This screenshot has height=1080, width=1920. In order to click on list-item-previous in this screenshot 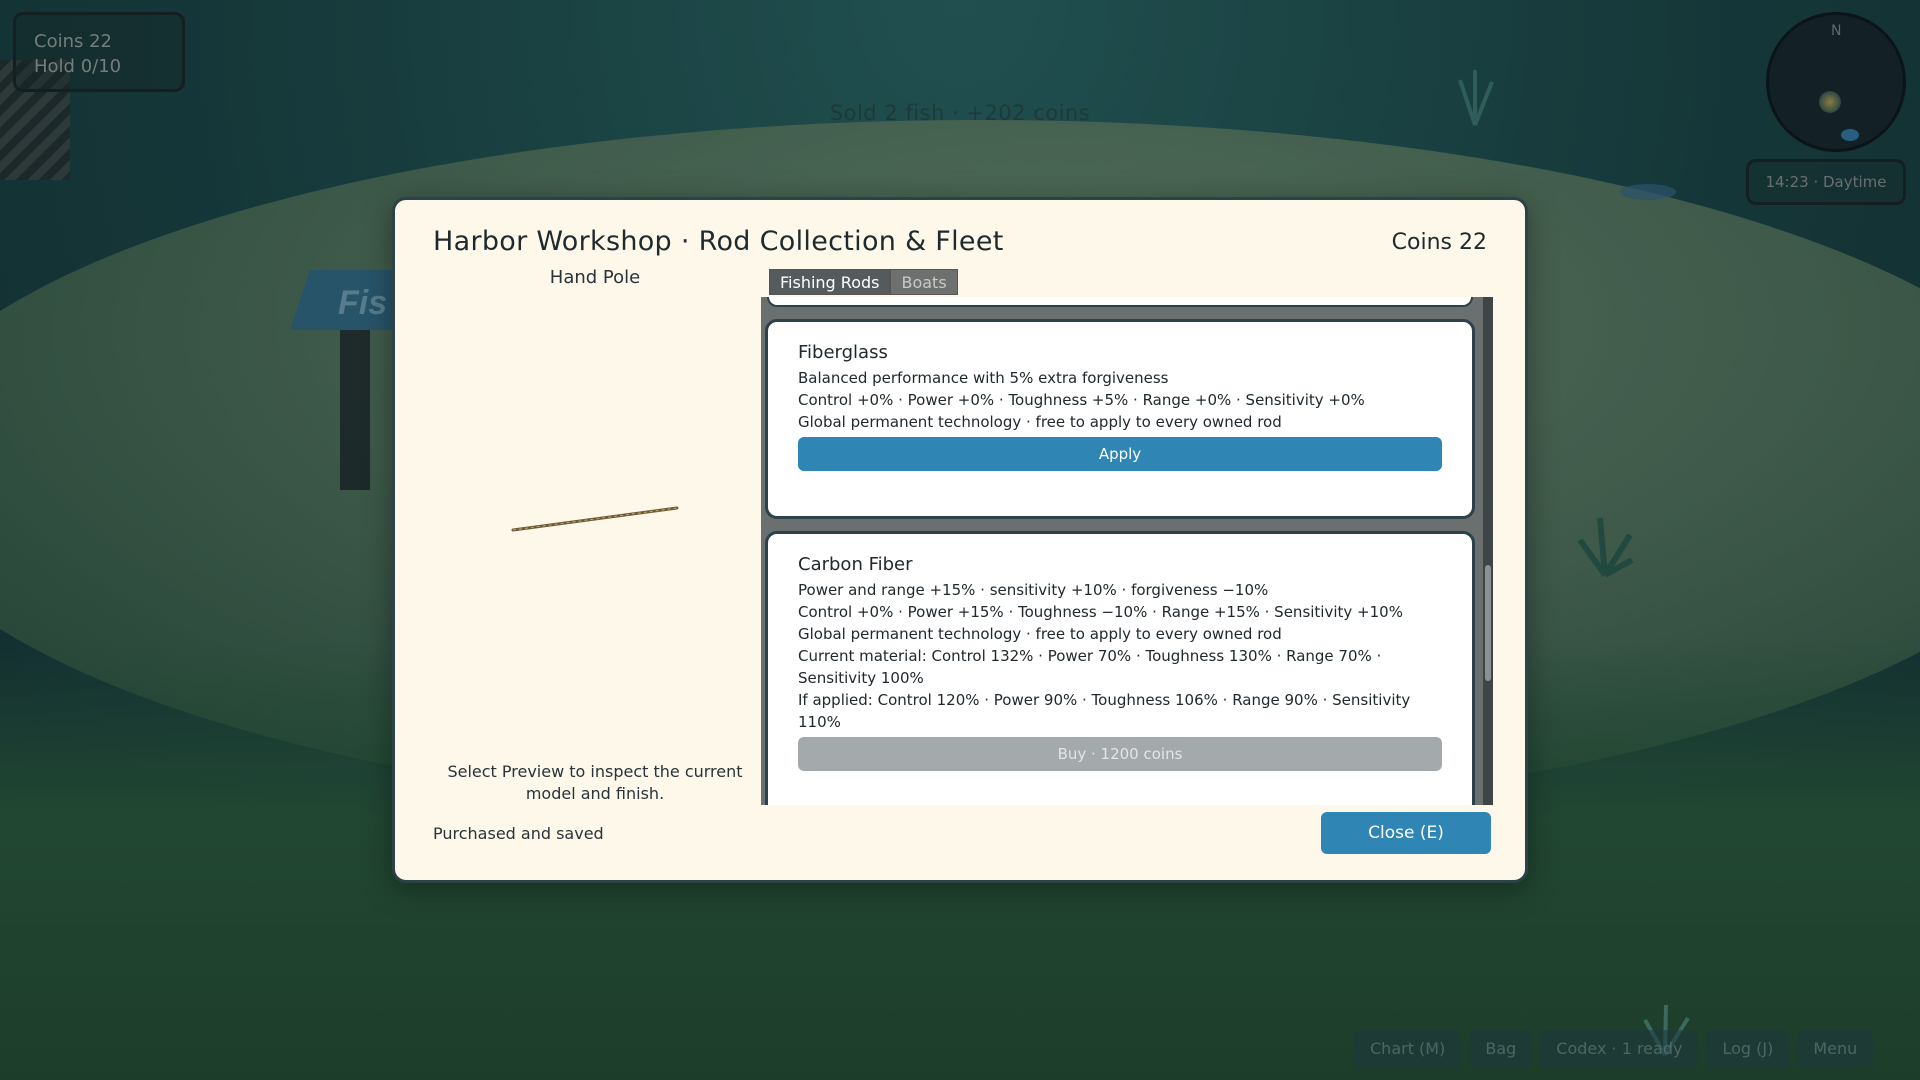, I will do `click(1120, 302)`.